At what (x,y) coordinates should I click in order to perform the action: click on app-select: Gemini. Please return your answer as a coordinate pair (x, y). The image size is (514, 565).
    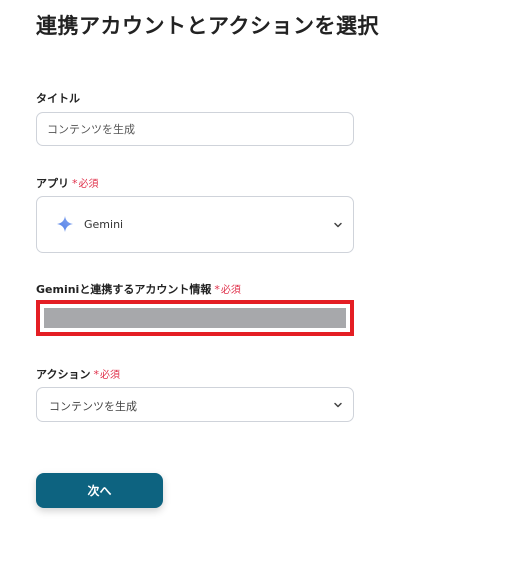
    Looking at the image, I should click on (195, 224).